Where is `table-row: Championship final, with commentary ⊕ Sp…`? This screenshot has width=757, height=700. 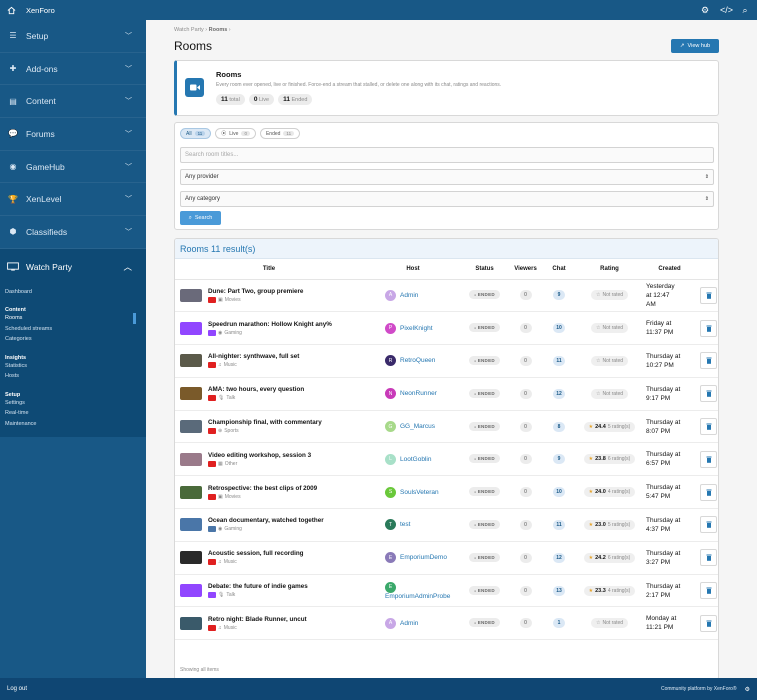 table-row: Championship final, with commentary ⊕ Sp… is located at coordinates (446, 427).